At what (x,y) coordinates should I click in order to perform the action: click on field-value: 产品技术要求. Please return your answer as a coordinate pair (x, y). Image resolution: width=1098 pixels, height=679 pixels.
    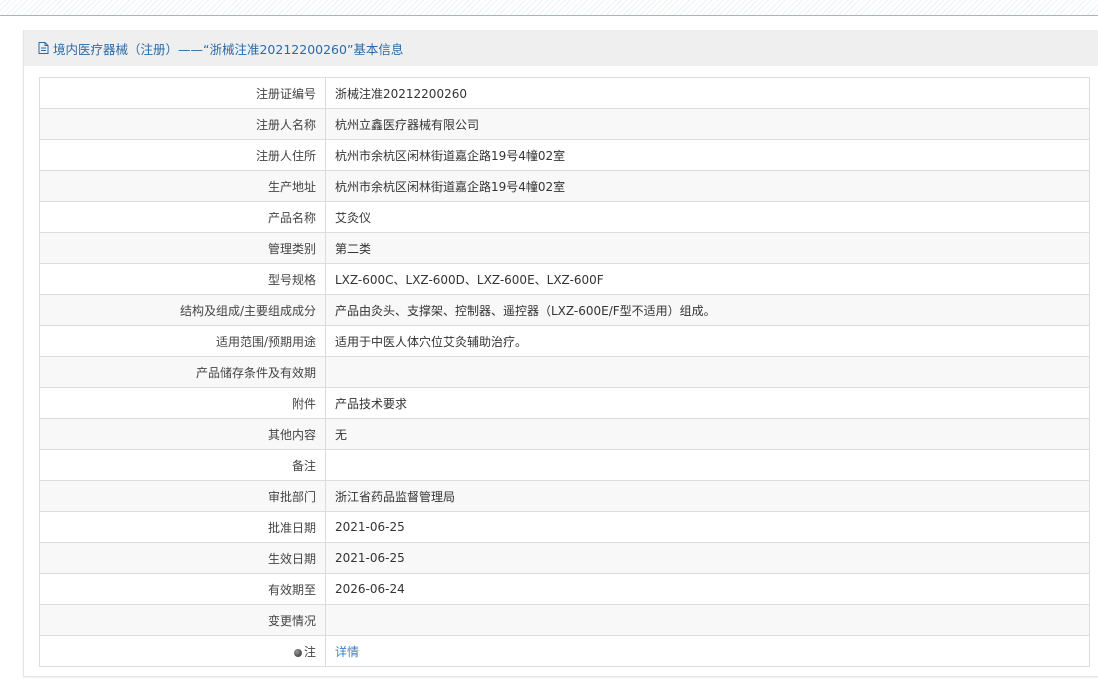
    Looking at the image, I should click on (707, 403).